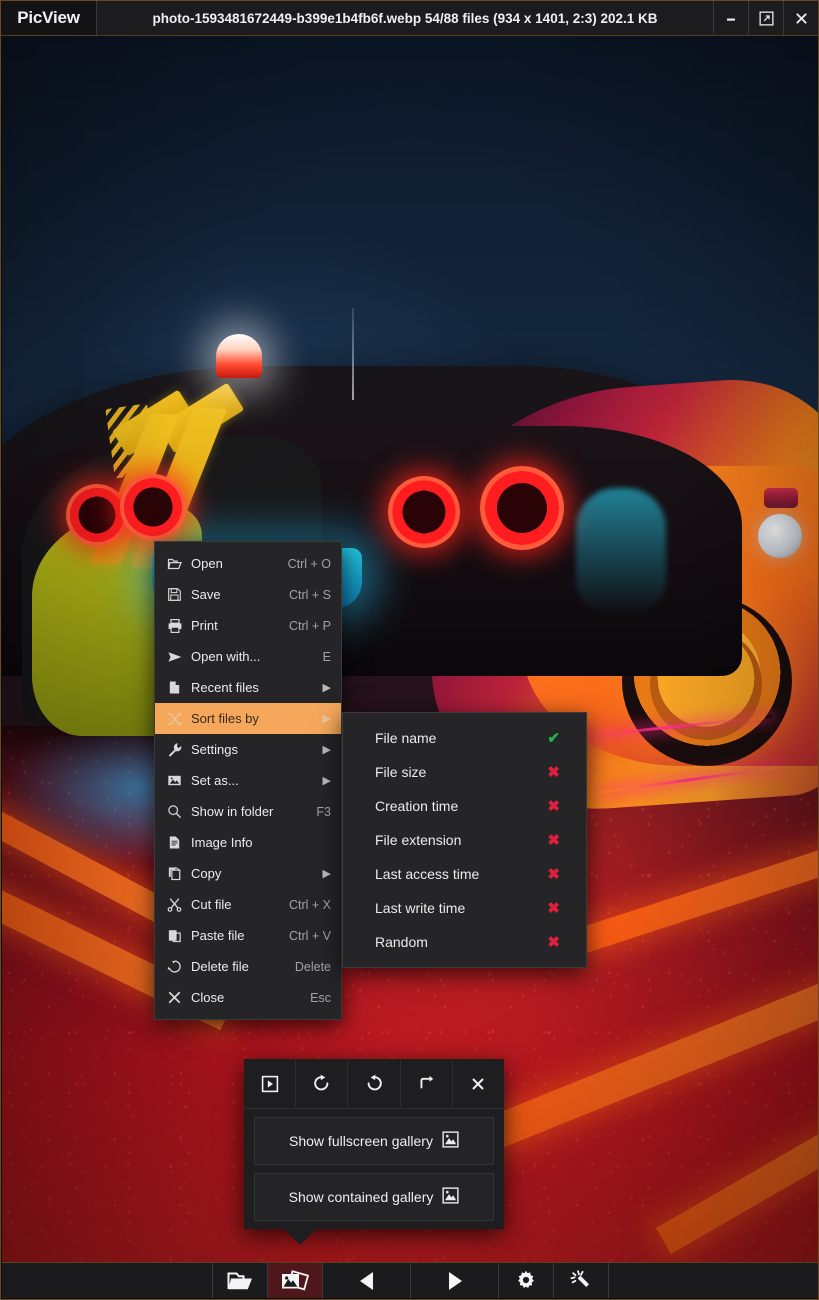  I want to click on check-icon: ✔, so click(553, 738).